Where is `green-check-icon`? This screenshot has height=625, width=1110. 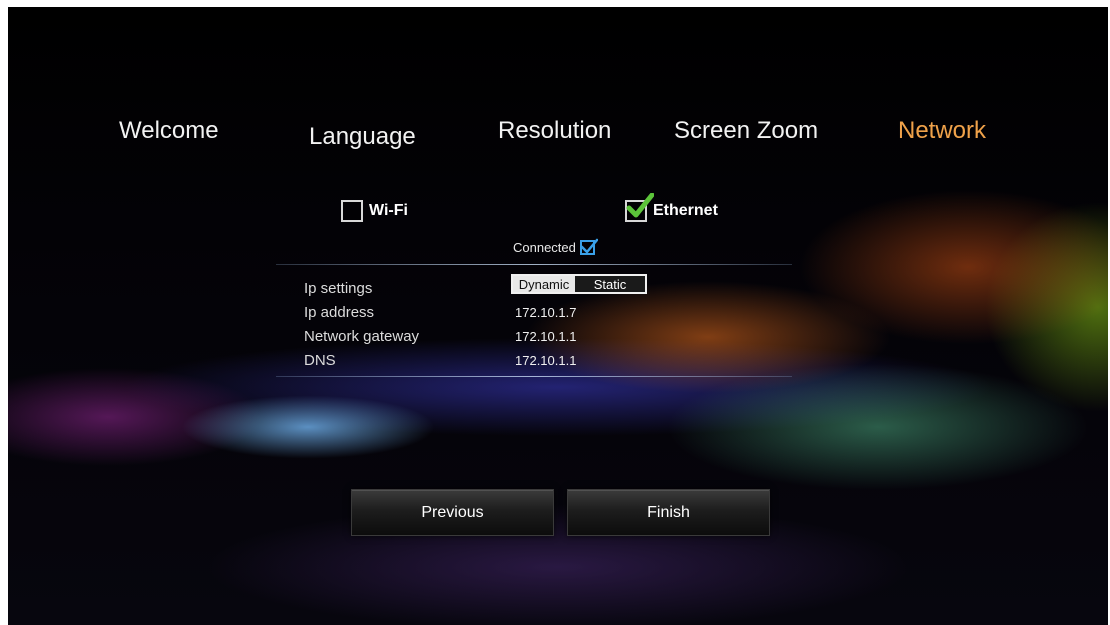
green-check-icon is located at coordinates (640, 205).